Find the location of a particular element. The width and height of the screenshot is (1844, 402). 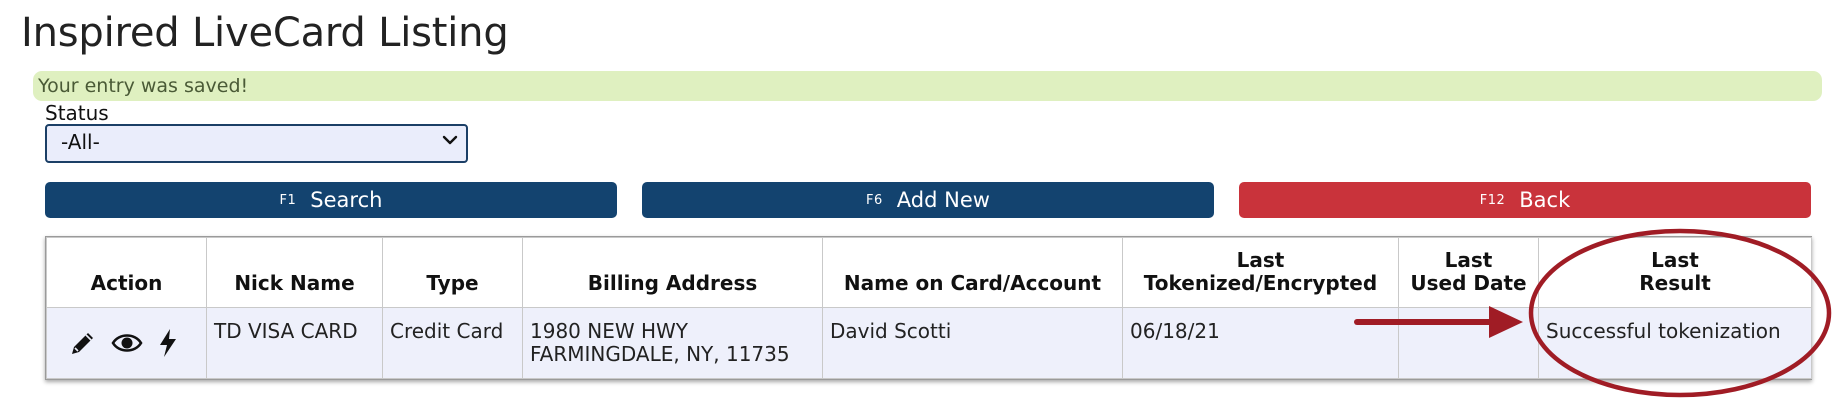

header-billing-address: Billing Address is located at coordinates (672, 272).